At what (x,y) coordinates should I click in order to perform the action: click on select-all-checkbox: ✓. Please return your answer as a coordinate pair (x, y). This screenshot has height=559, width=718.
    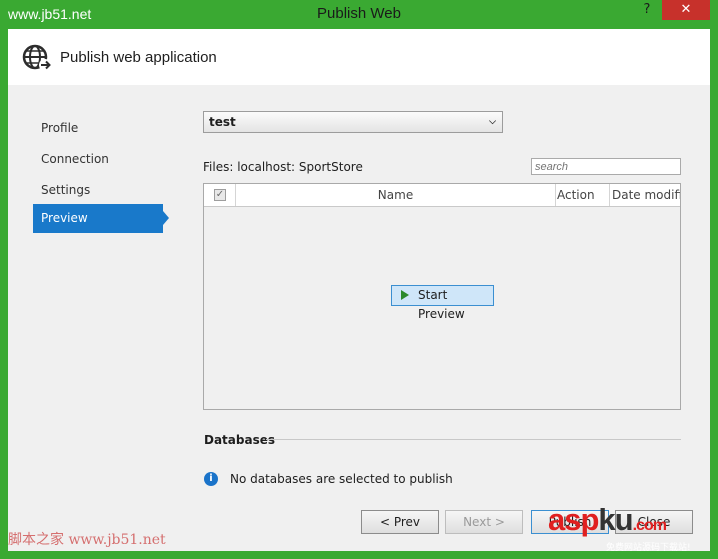
    Looking at the image, I should click on (220, 195).